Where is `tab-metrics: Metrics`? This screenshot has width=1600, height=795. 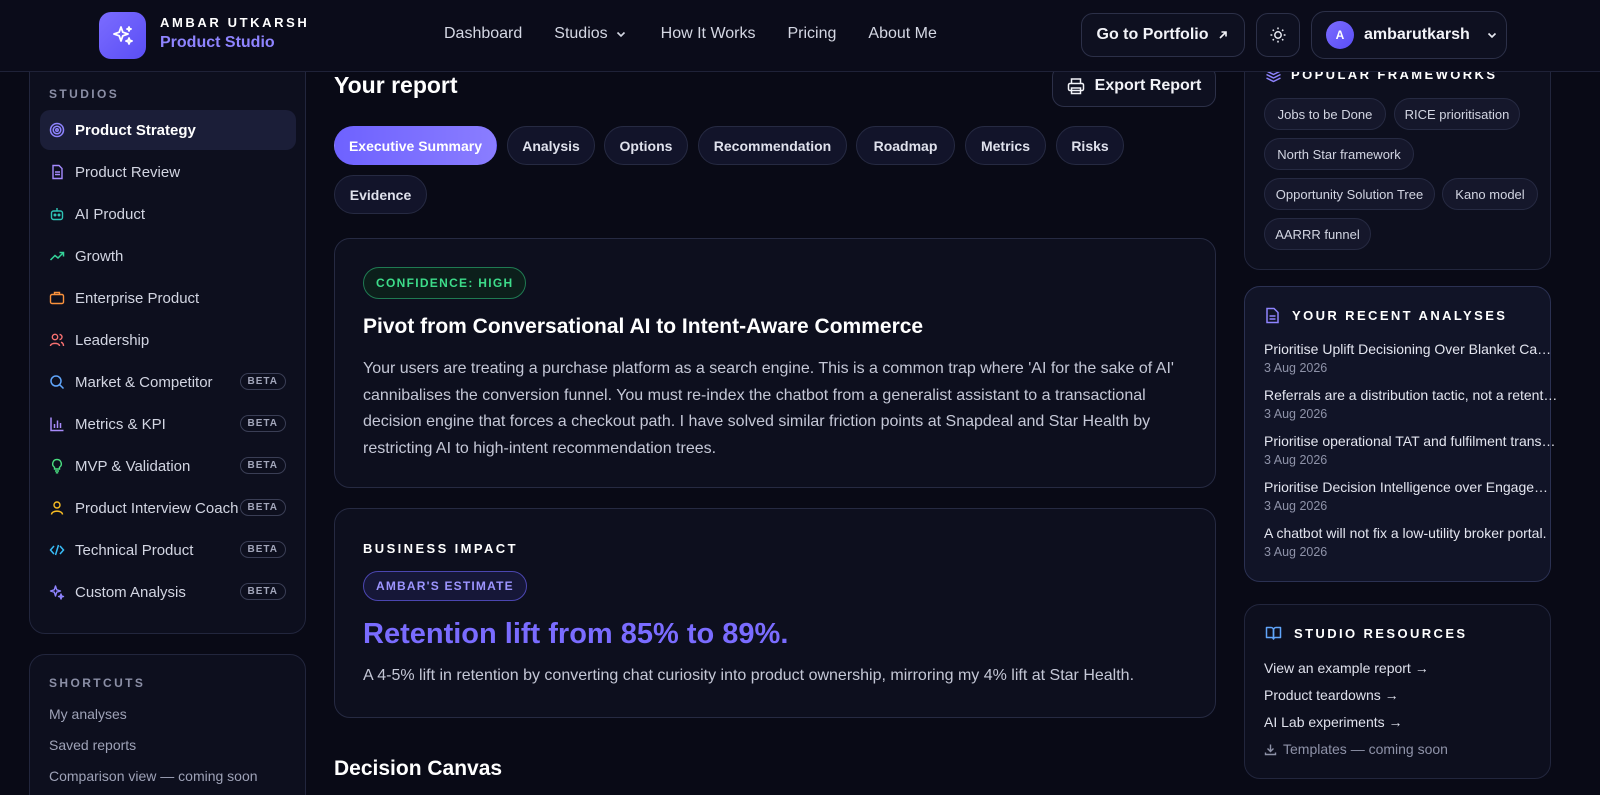 tab-metrics: Metrics is located at coordinates (1005, 145).